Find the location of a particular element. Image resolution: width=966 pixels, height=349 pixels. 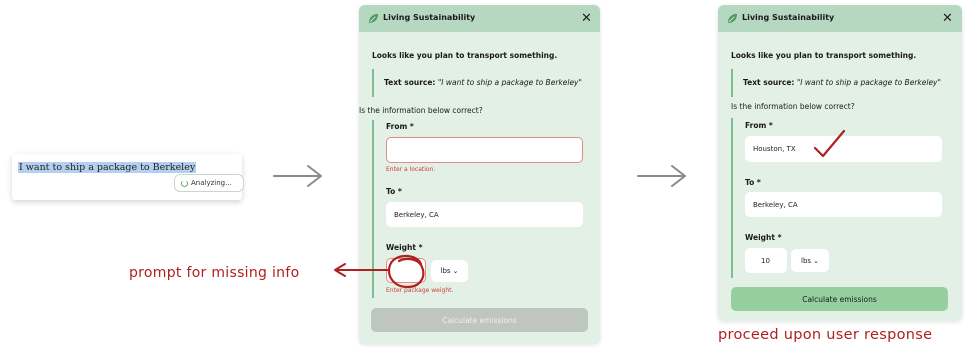

proceed-annotation: proceed upon user response is located at coordinates (825, 335).